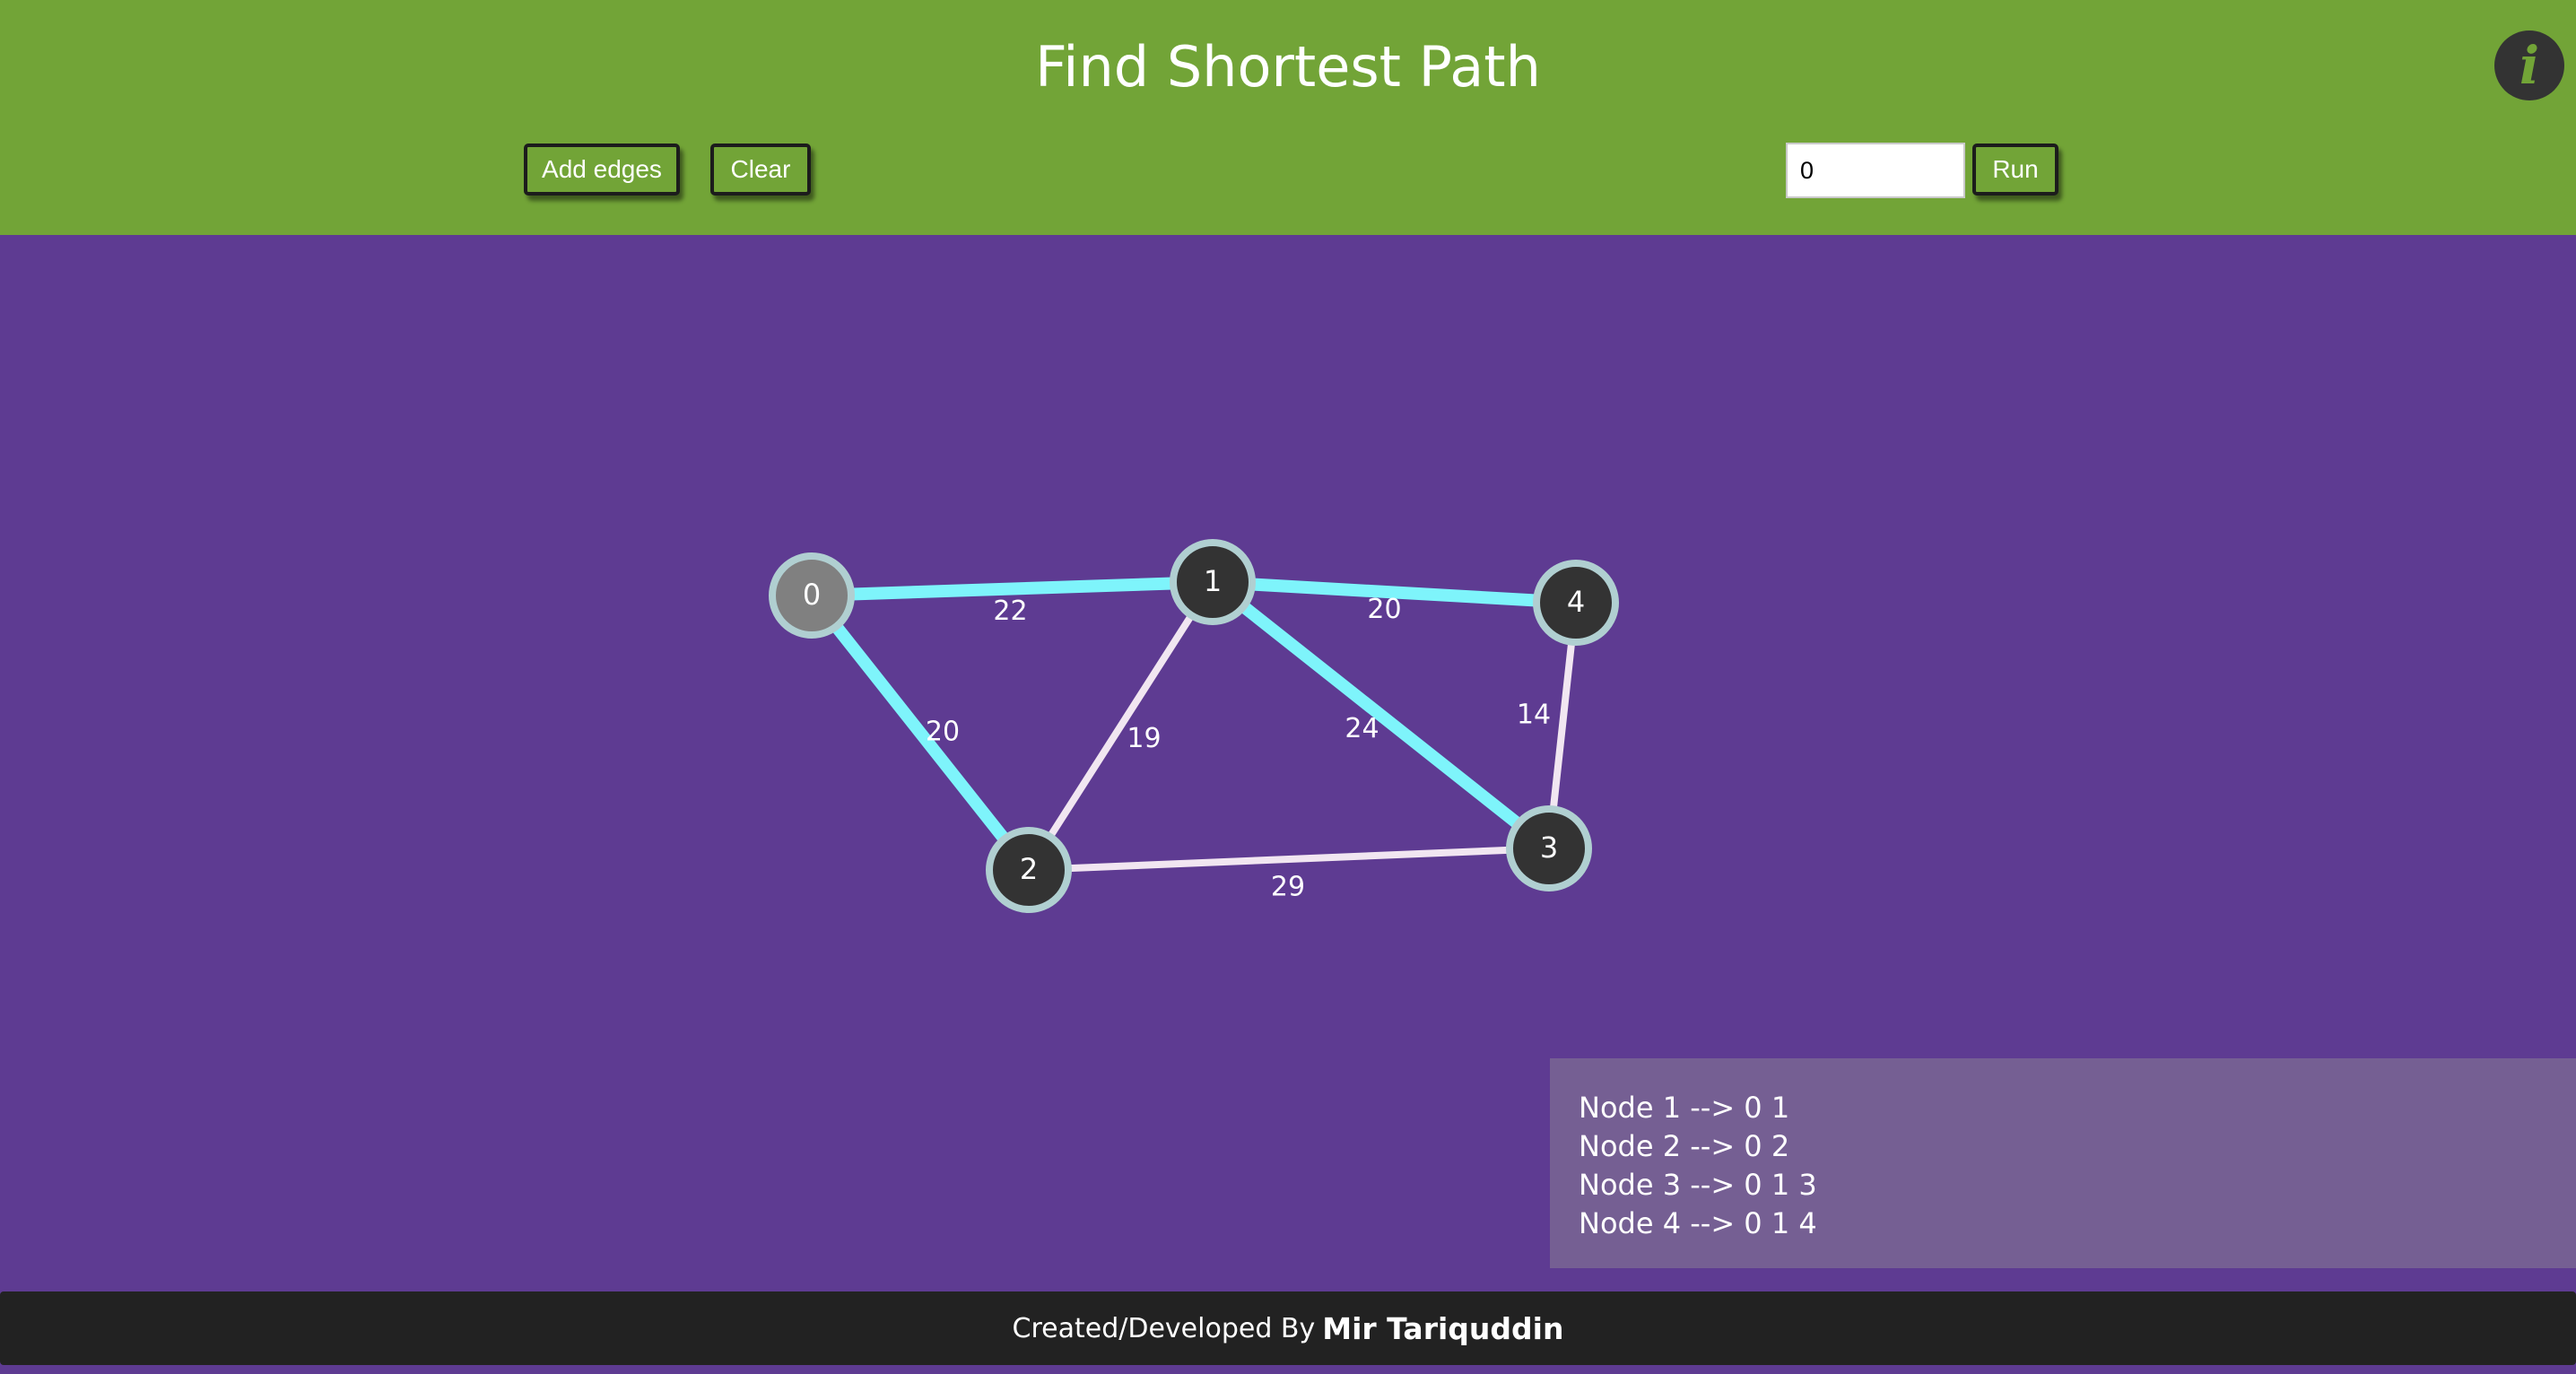 This screenshot has width=2576, height=1374. What do you see at coordinates (2529, 65) in the screenshot?
I see `info-icon: i` at bounding box center [2529, 65].